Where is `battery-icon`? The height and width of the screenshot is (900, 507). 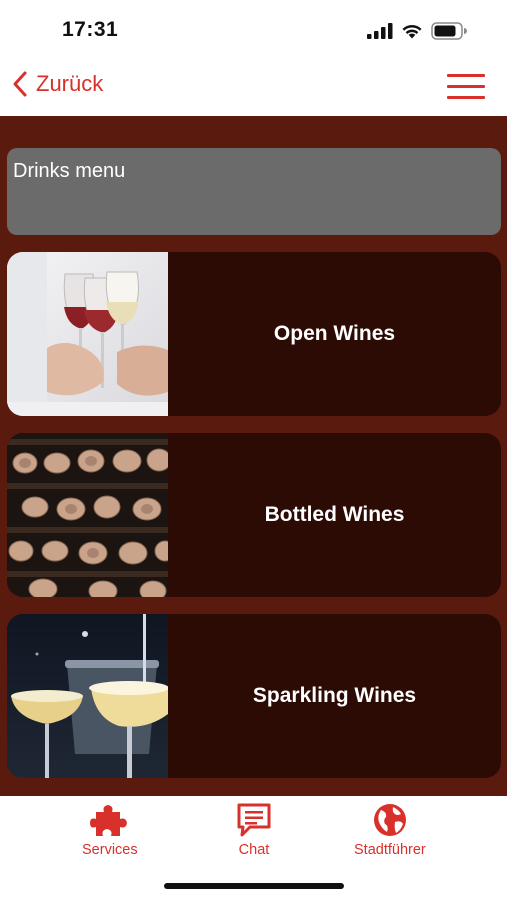 battery-icon is located at coordinates (449, 31).